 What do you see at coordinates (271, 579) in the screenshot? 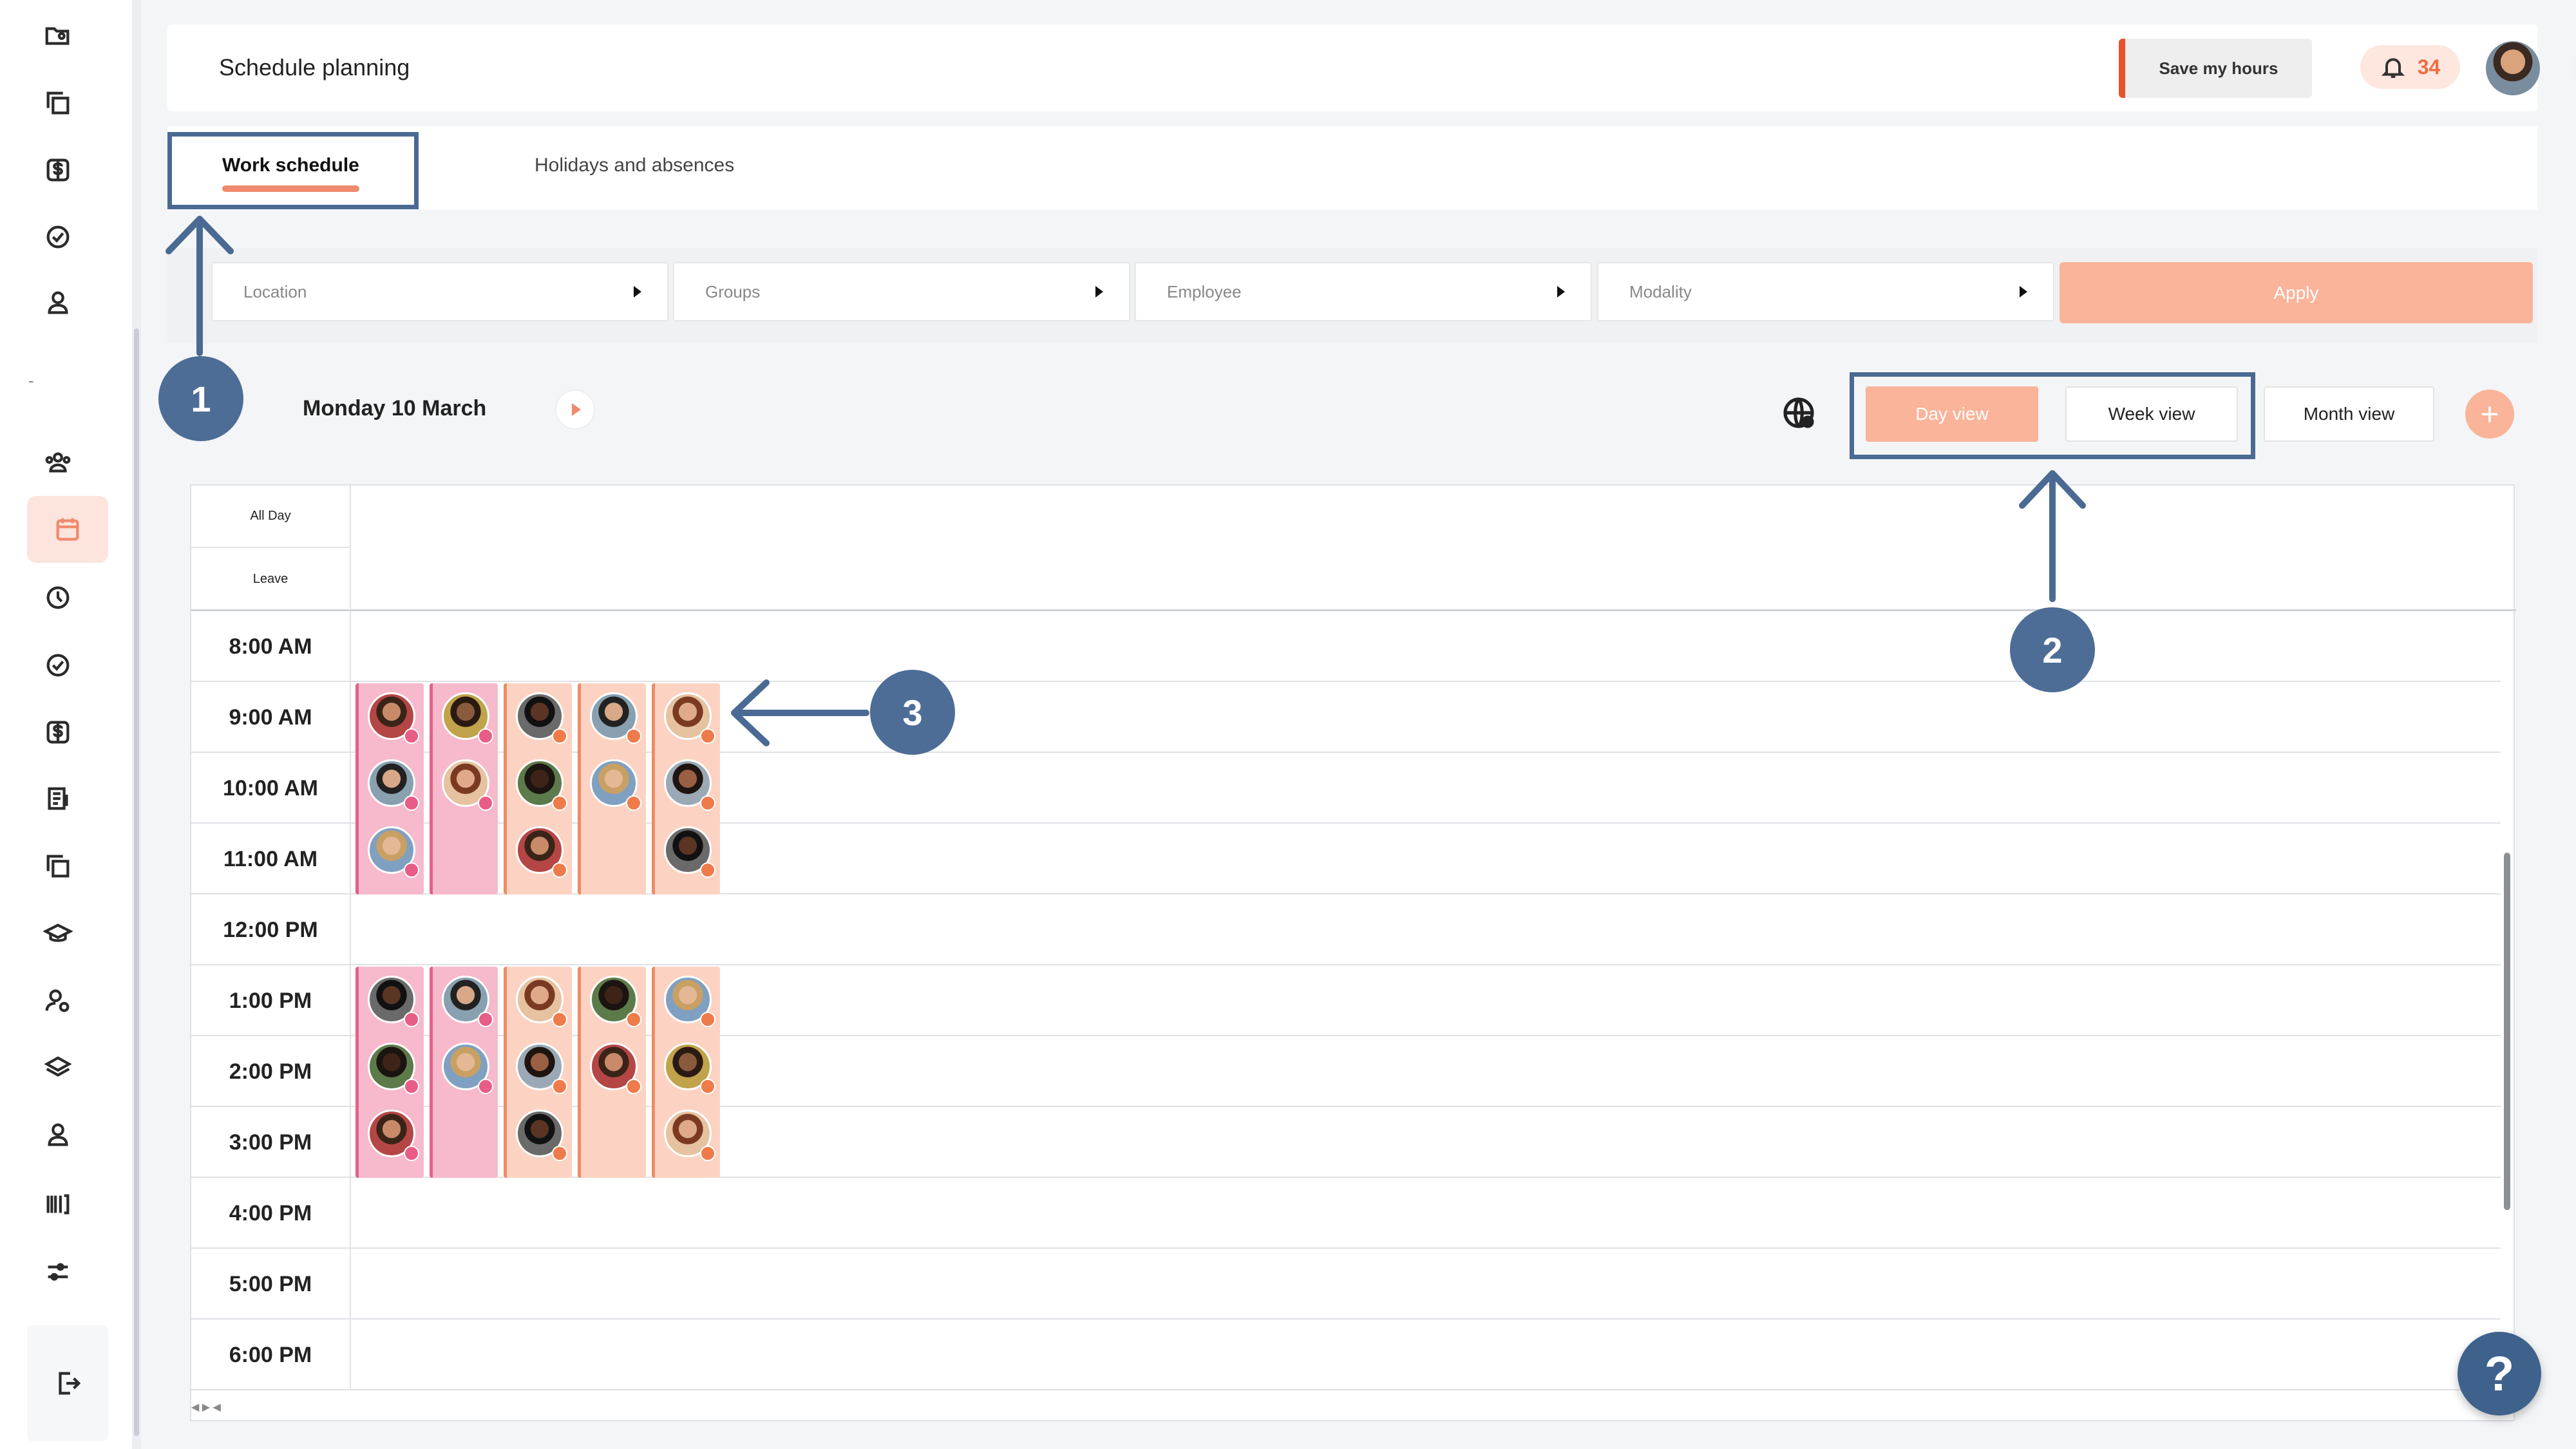
I see `leave-label: Leave` at bounding box center [271, 579].